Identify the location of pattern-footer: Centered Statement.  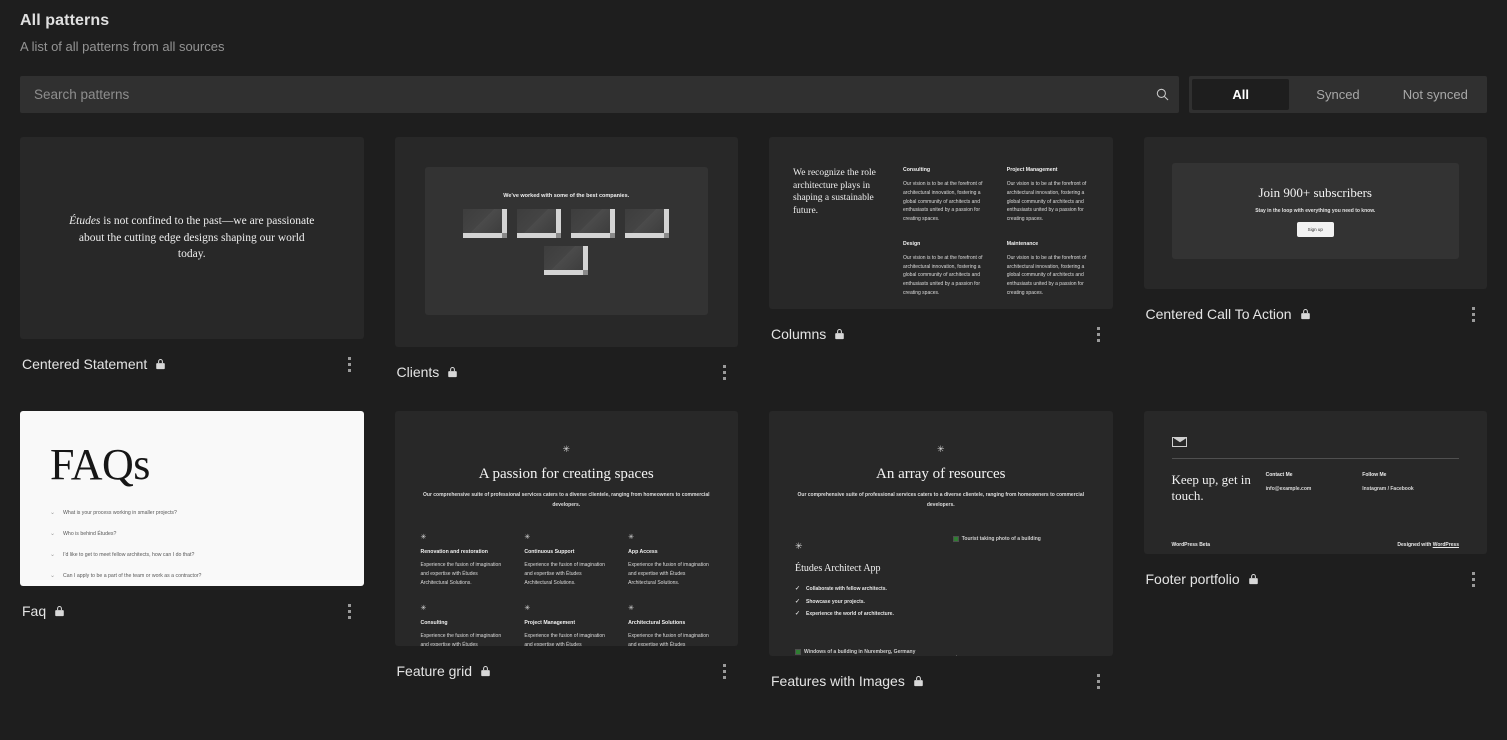
(192, 358).